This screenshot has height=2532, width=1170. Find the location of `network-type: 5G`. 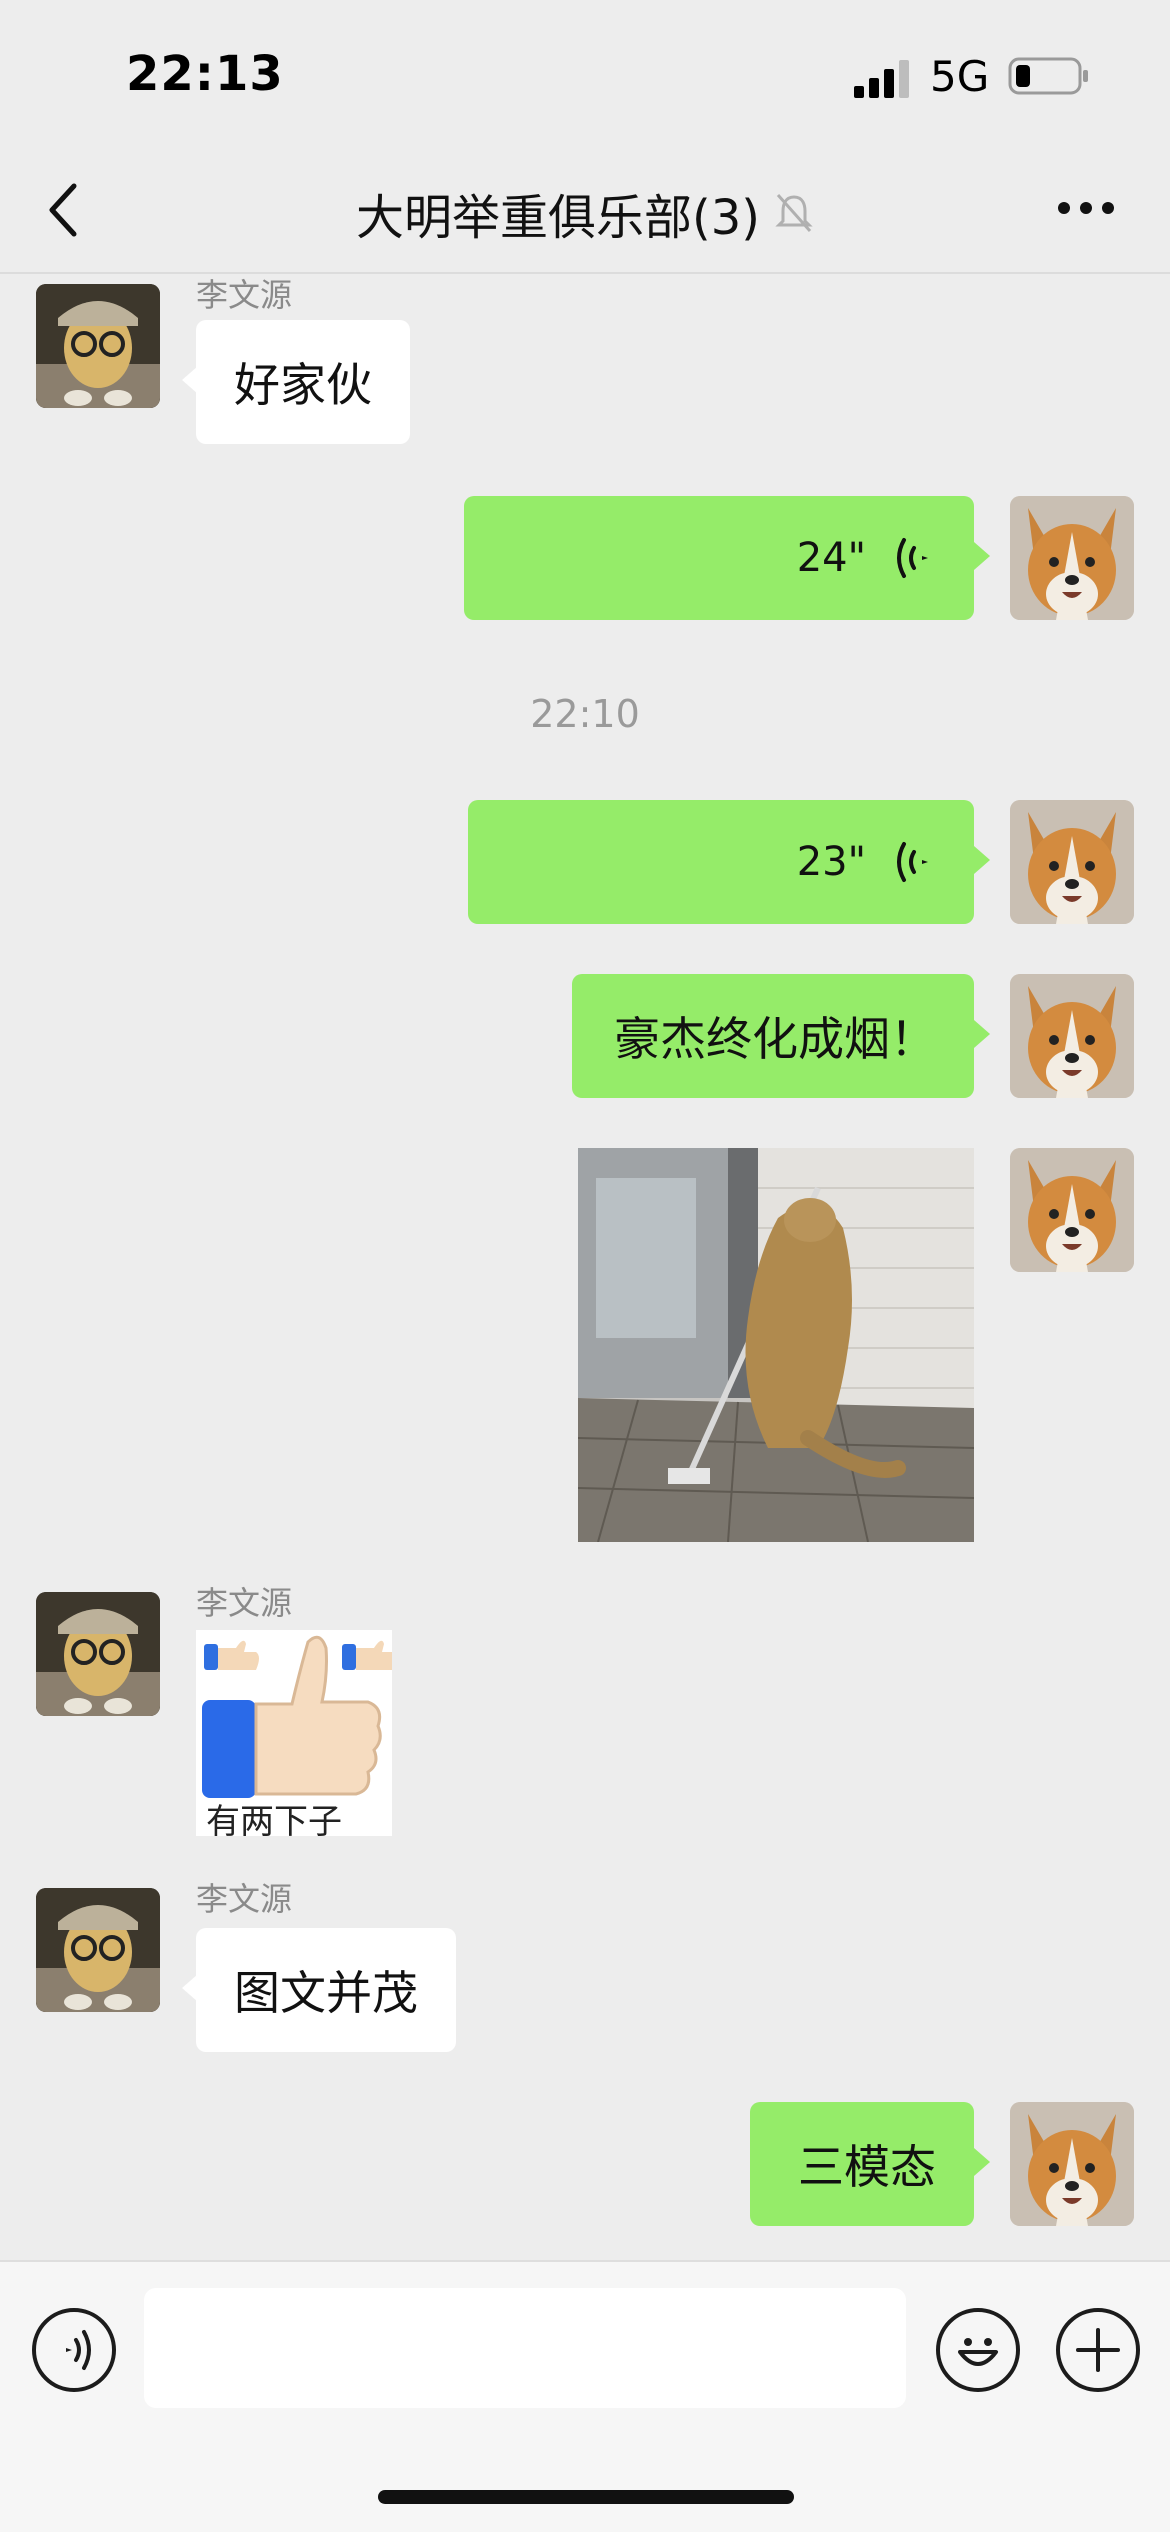

network-type: 5G is located at coordinates (960, 76).